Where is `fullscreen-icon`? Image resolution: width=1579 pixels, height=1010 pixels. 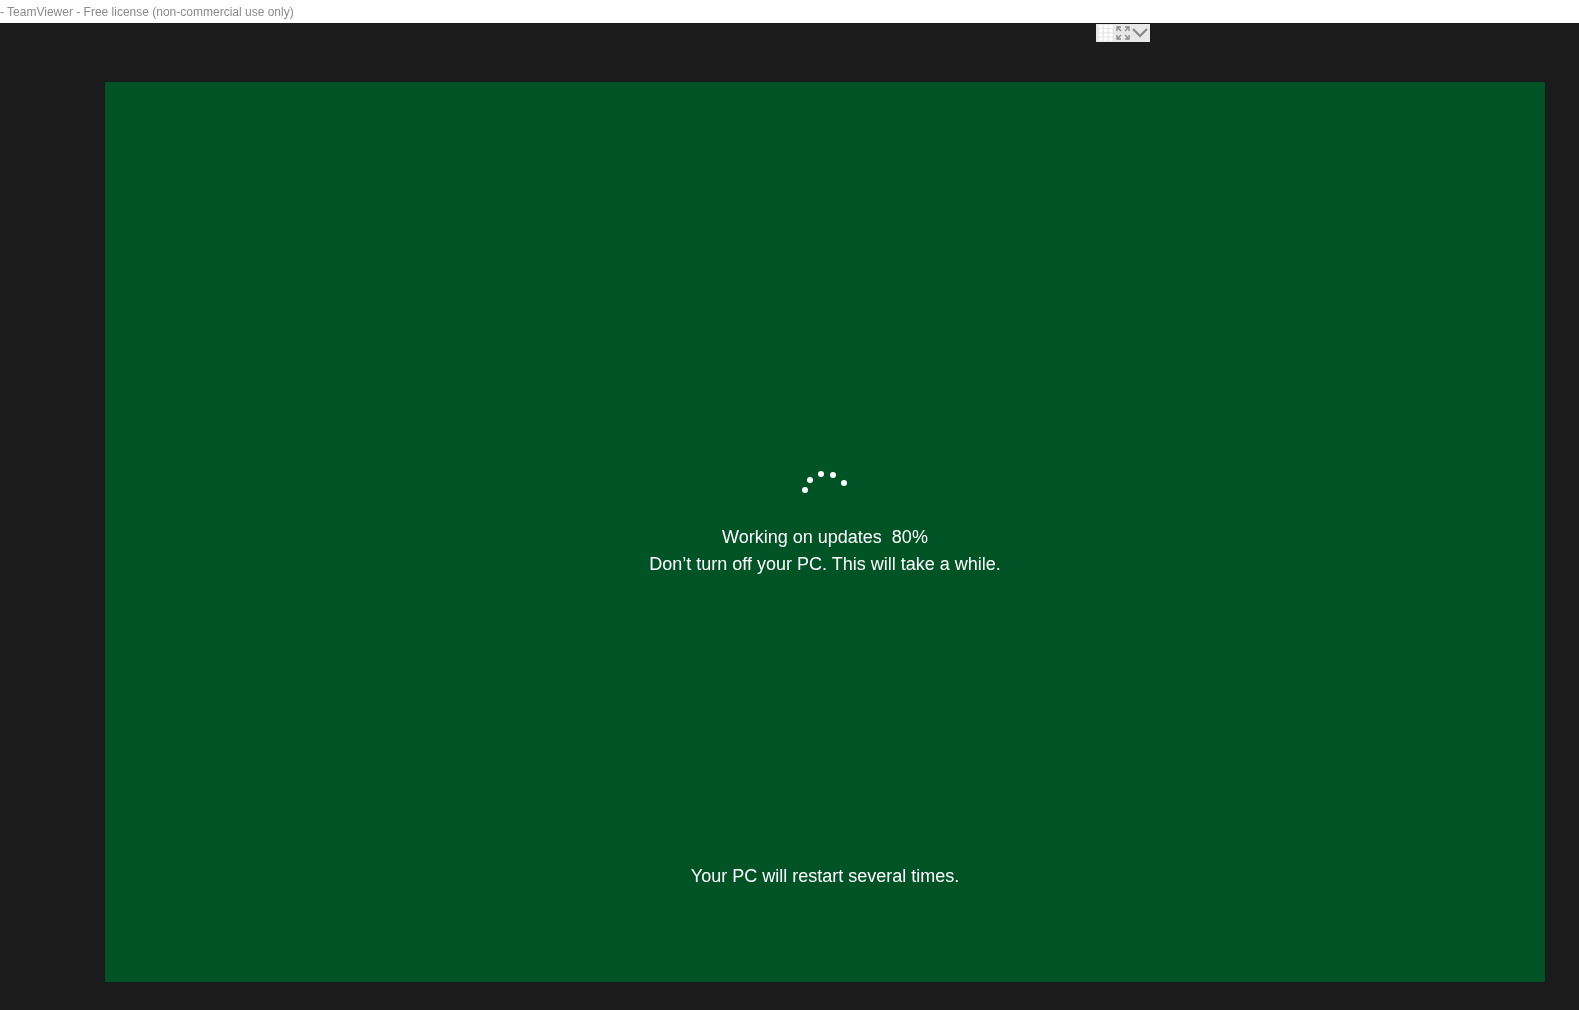 fullscreen-icon is located at coordinates (1123, 33).